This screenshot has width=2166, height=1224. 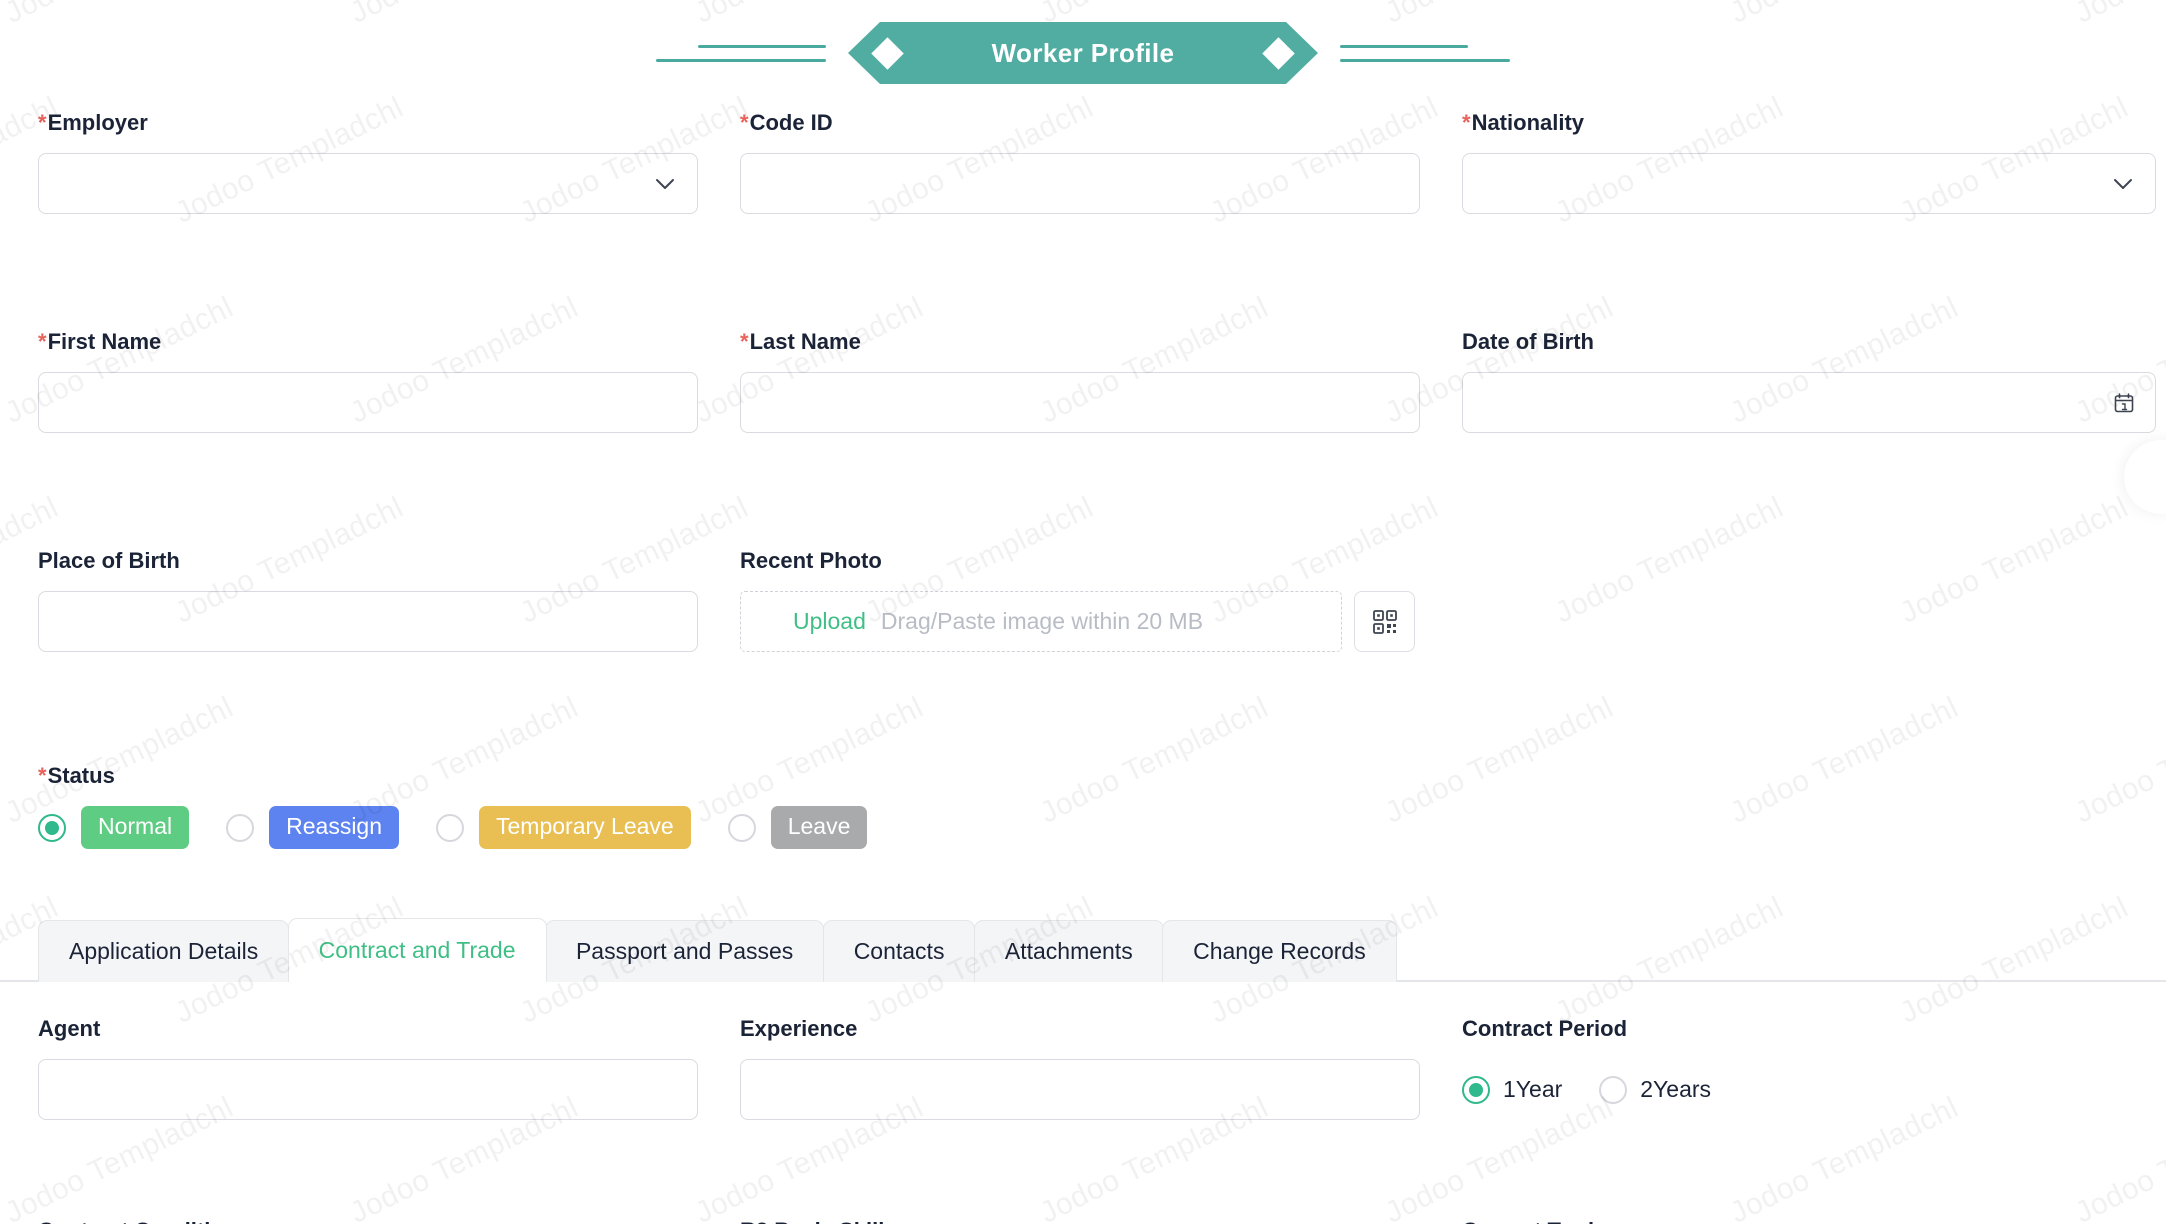 I want to click on contract-period-radio-group: 1Year 2Years, so click(x=1809, y=1089).